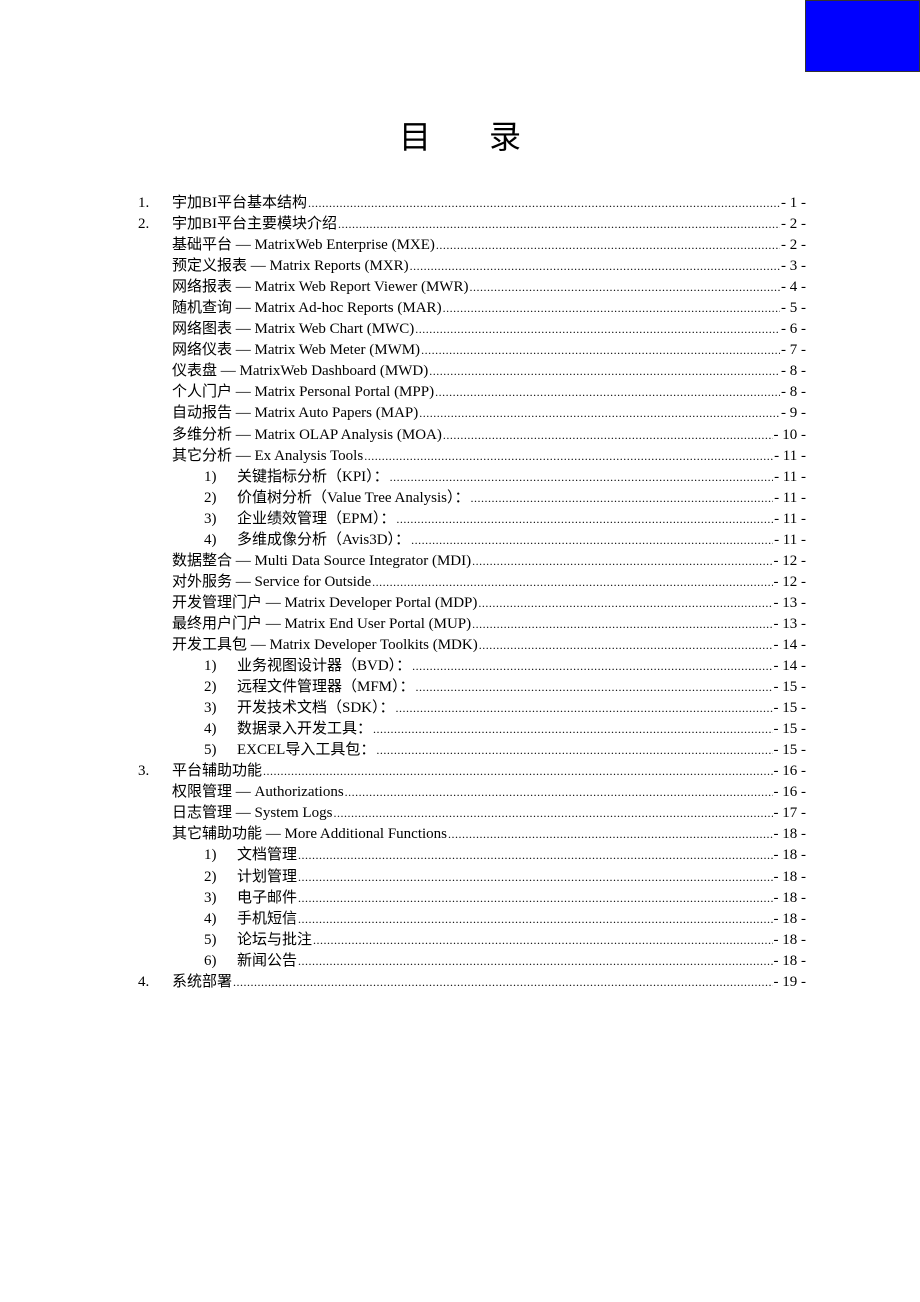  What do you see at coordinates (271, 582) in the screenshot?
I see `toc-entry-label: 对外服务 — Service for Outside` at bounding box center [271, 582].